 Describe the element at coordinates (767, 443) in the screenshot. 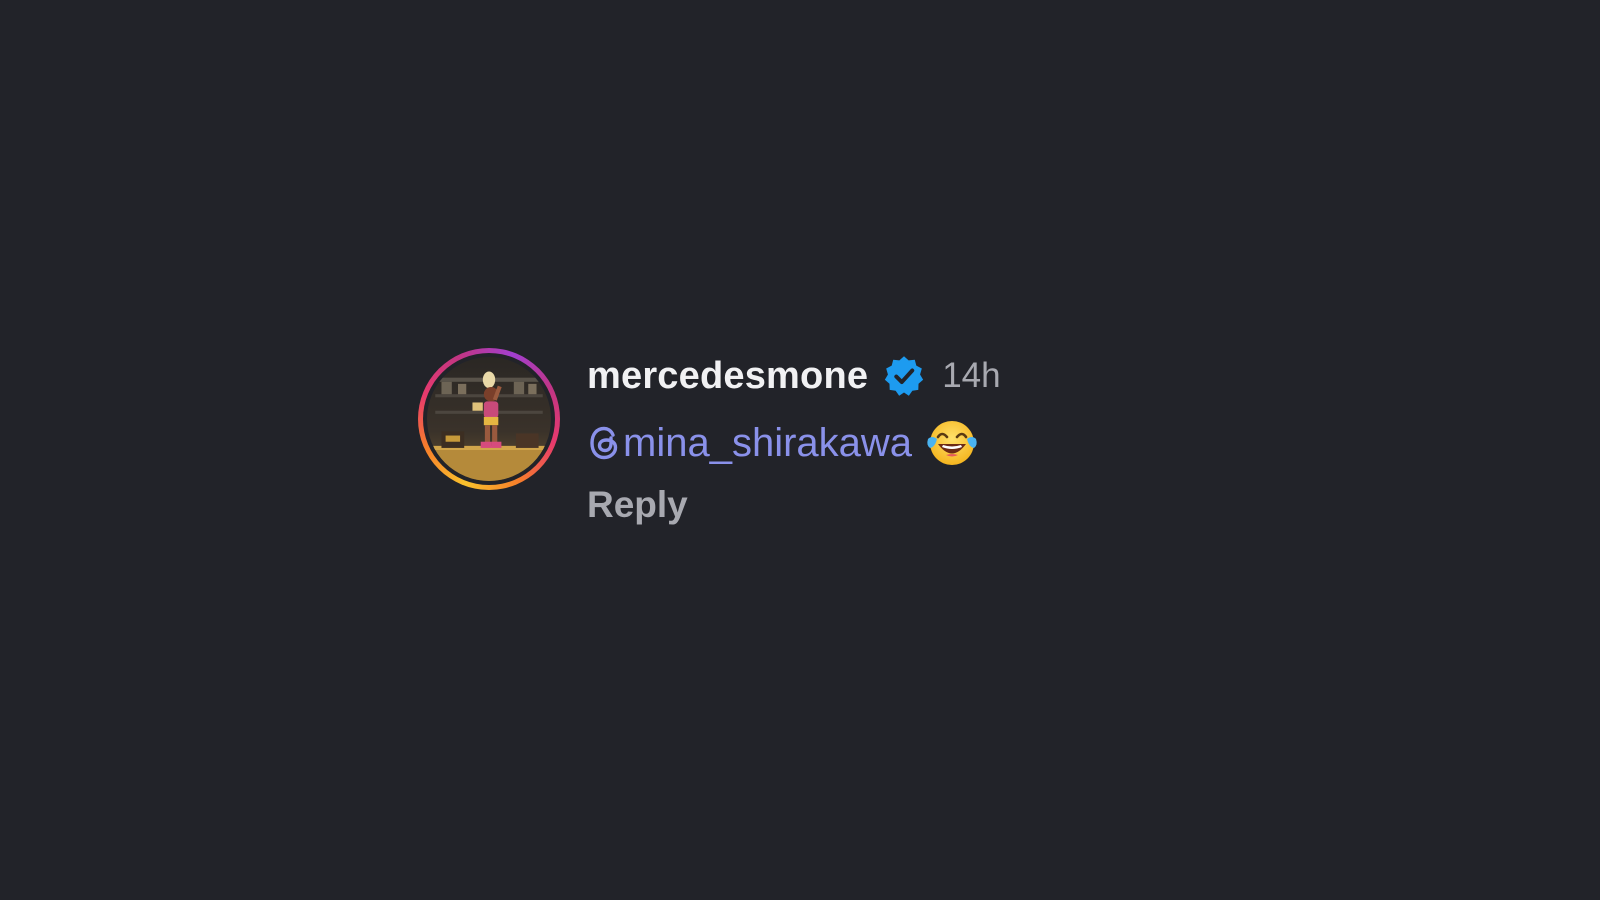

I see `mention-link: mina_shirakawa` at that location.